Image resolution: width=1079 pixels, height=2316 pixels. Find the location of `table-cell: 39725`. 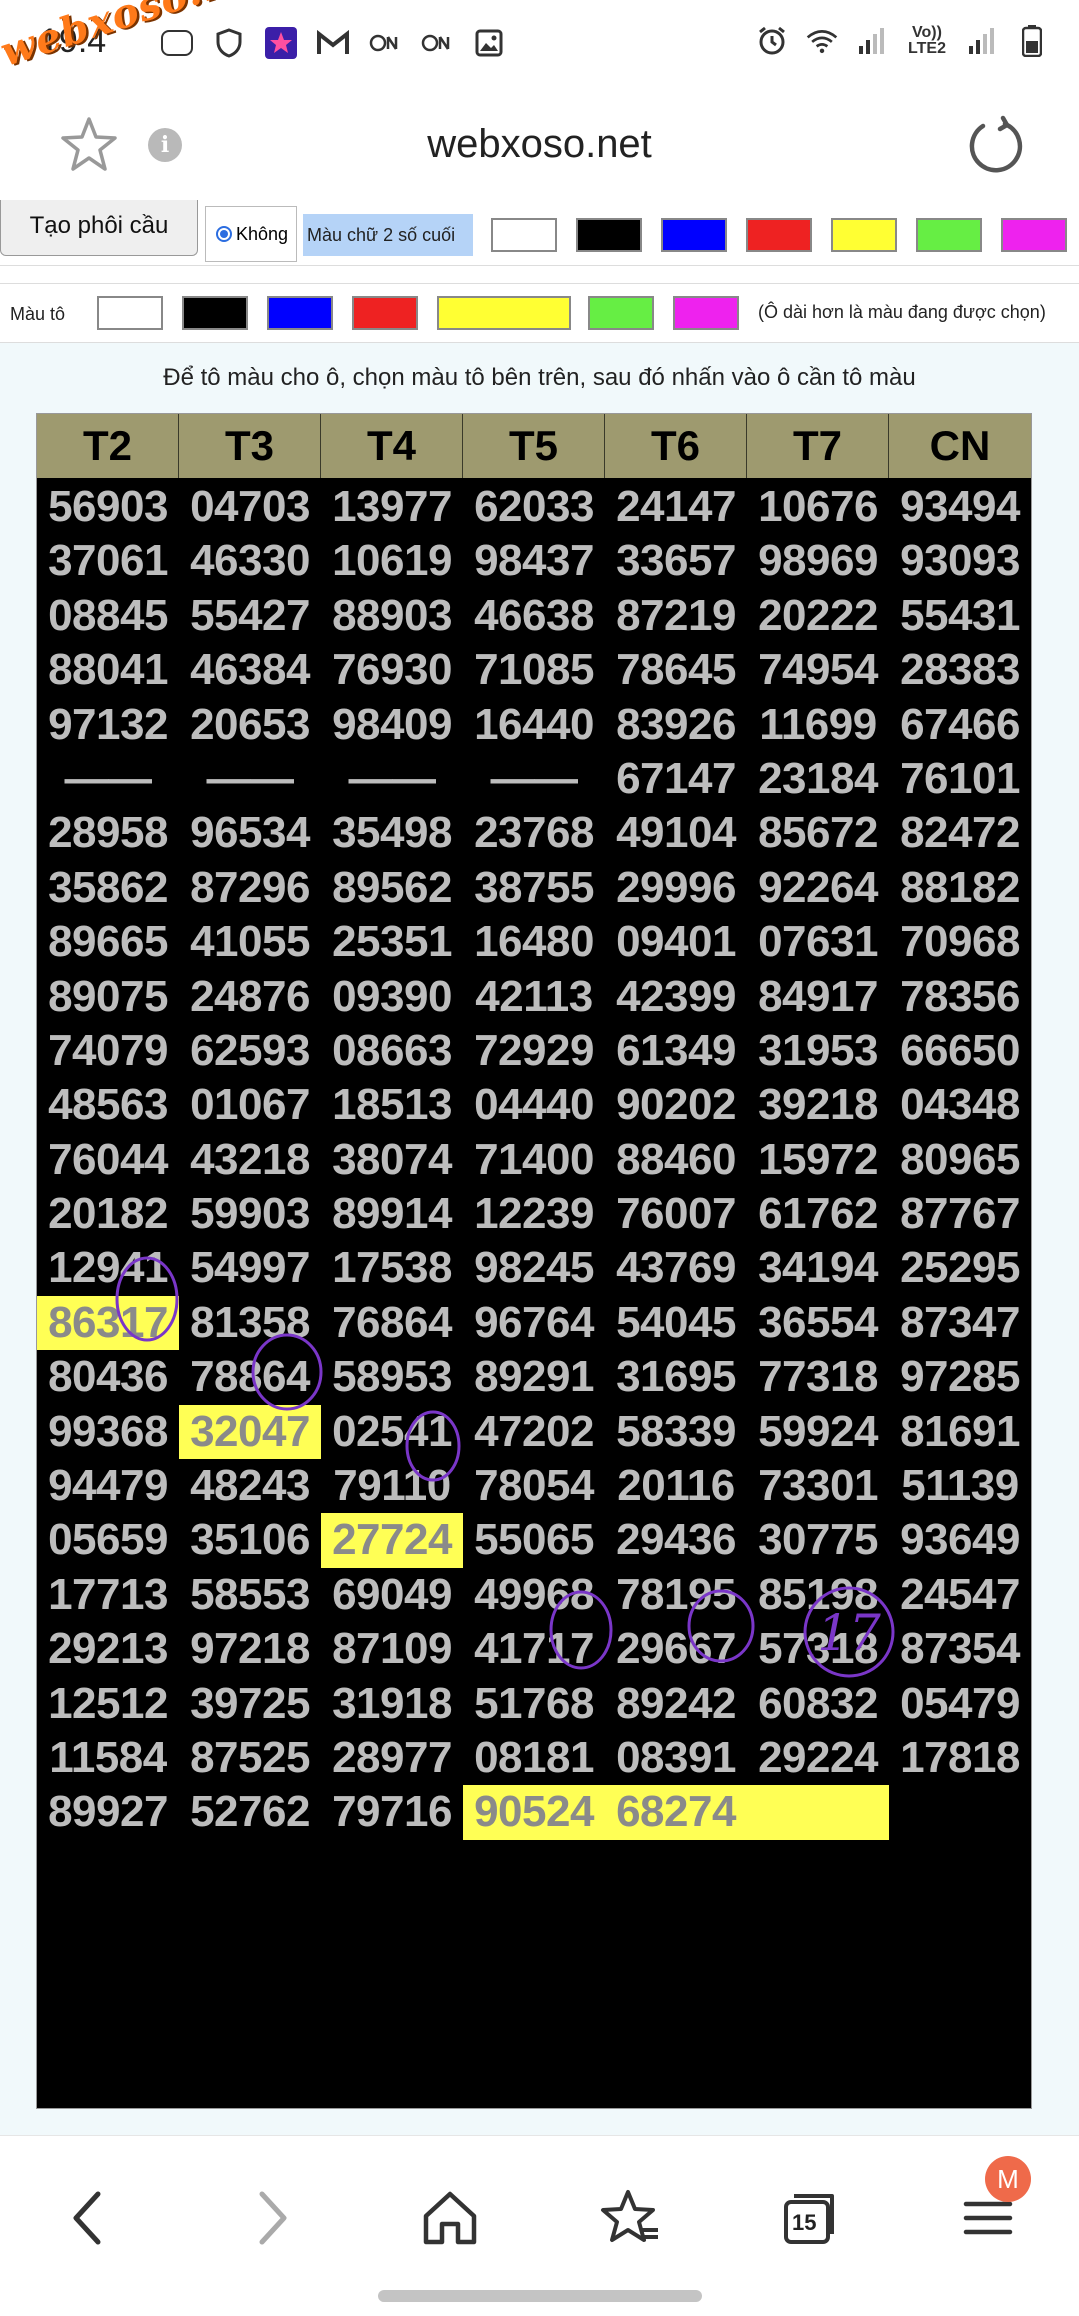

table-cell: 39725 is located at coordinates (250, 1704).